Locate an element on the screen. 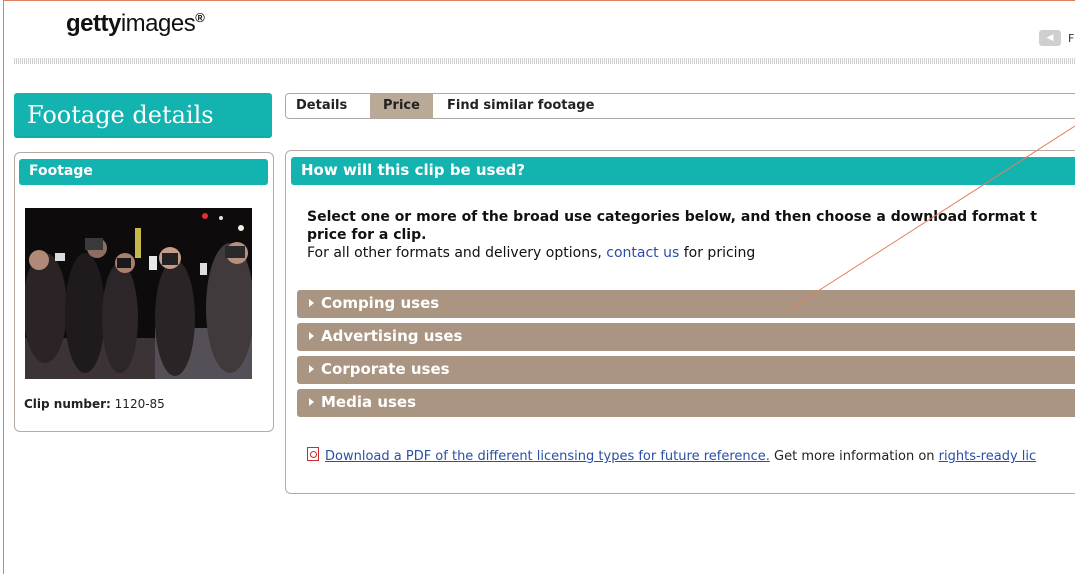 This screenshot has height=574, width=1075. tab-details: Details is located at coordinates (321, 106).